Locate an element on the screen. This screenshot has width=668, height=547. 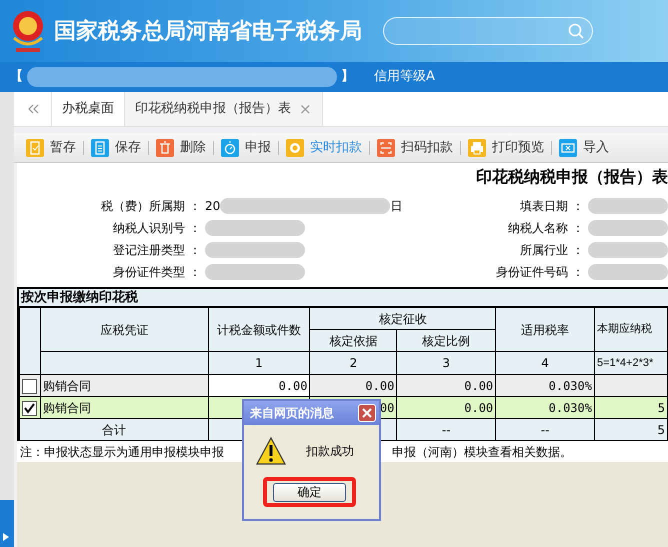
toolbar-button: 导入 is located at coordinates (584, 148).